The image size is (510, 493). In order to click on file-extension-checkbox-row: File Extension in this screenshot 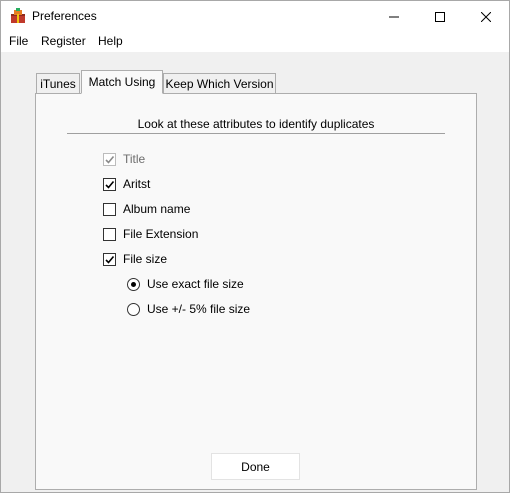, I will do `click(150, 234)`.